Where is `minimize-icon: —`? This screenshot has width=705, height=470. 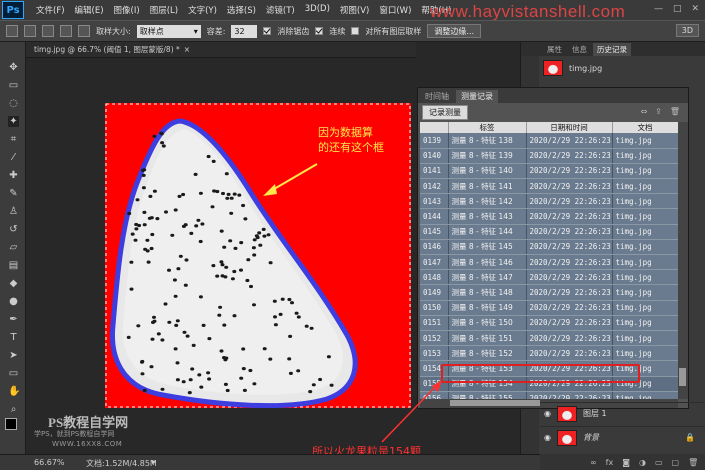 minimize-icon: — is located at coordinates (658, 9).